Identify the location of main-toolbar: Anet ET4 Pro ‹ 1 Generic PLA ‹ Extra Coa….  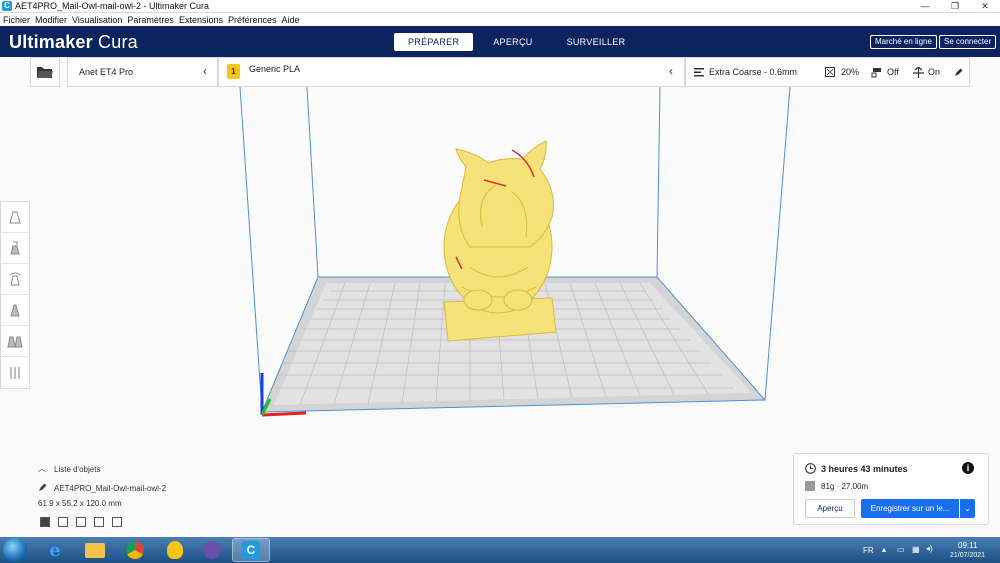
(500, 72).